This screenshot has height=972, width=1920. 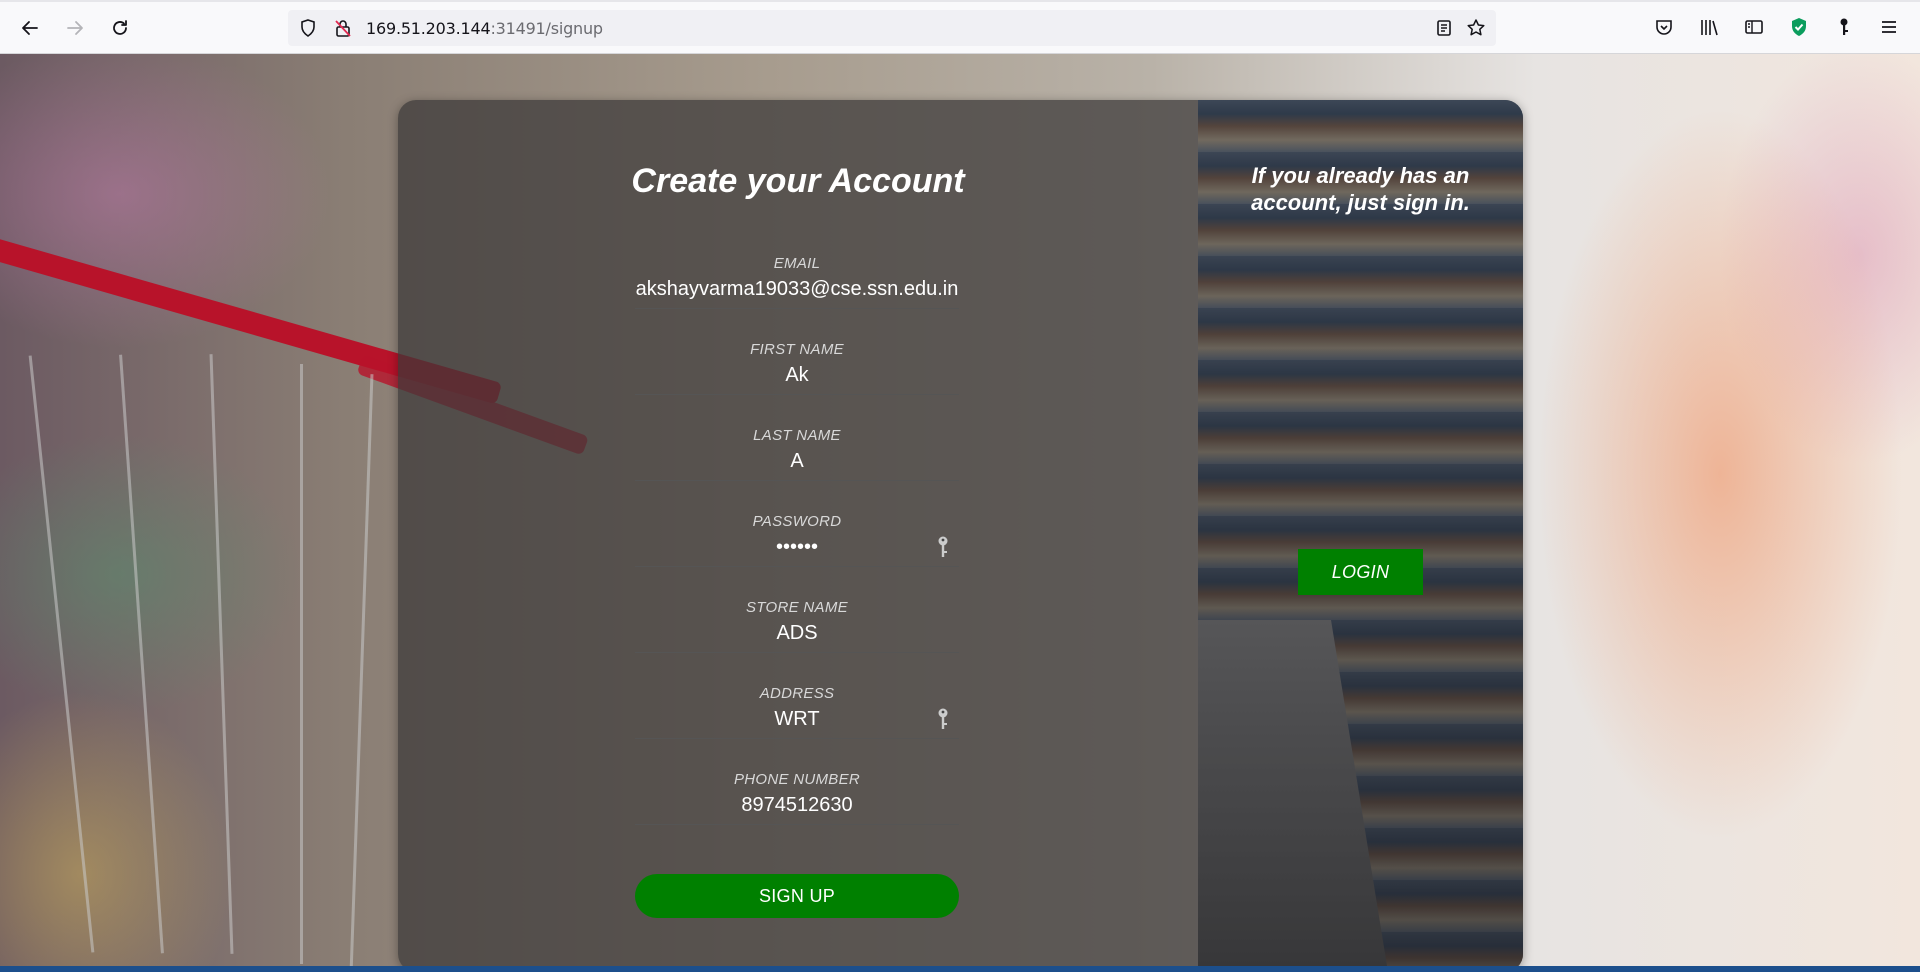 I want to click on last-name-field: LAST NAME A, so click(x=797, y=462).